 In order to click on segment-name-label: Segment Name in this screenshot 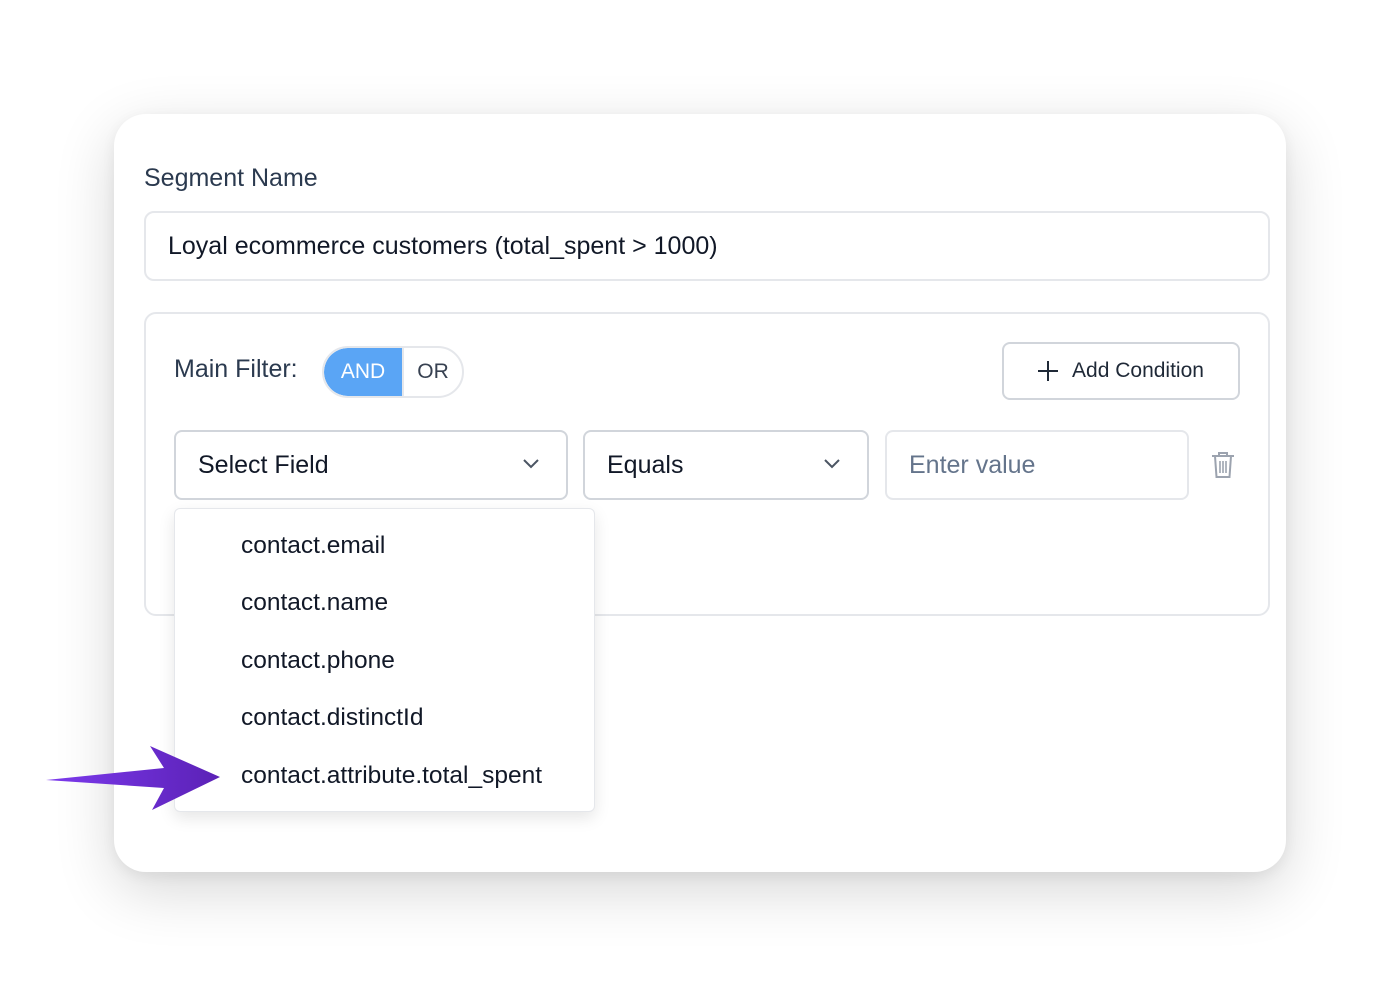, I will do `click(231, 178)`.